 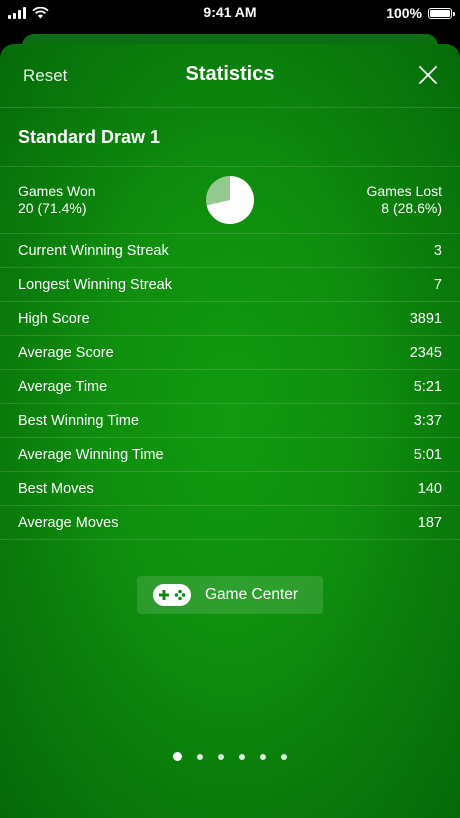 What do you see at coordinates (428, 75) in the screenshot?
I see `close-icon` at bounding box center [428, 75].